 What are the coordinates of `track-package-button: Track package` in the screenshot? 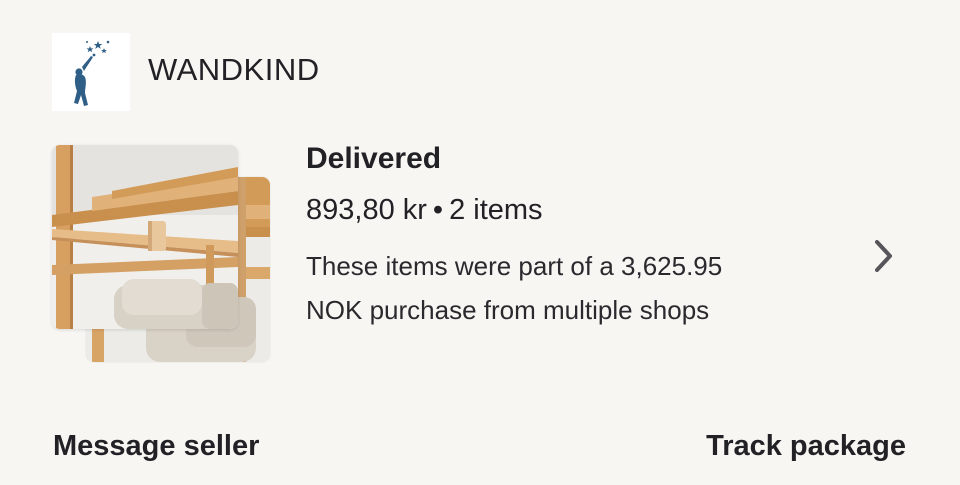 It's located at (806, 446).